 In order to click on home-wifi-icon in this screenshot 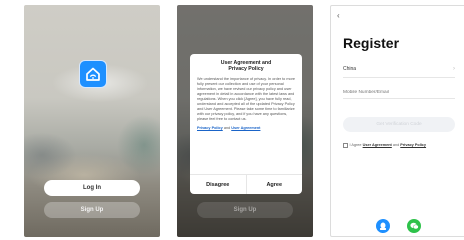, I will do `click(93, 74)`.